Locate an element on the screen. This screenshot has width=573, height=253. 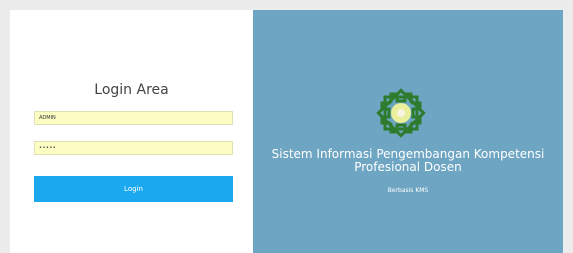
university-emblem-icon is located at coordinates (401, 113).